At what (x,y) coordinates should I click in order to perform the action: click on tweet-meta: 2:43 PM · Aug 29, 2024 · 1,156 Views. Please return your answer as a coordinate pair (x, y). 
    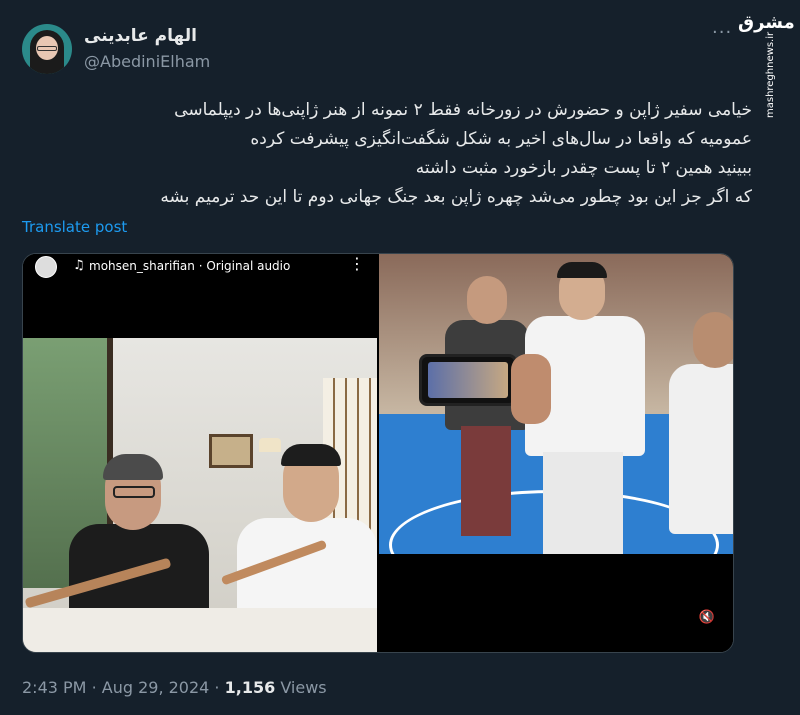
    Looking at the image, I should click on (174, 687).